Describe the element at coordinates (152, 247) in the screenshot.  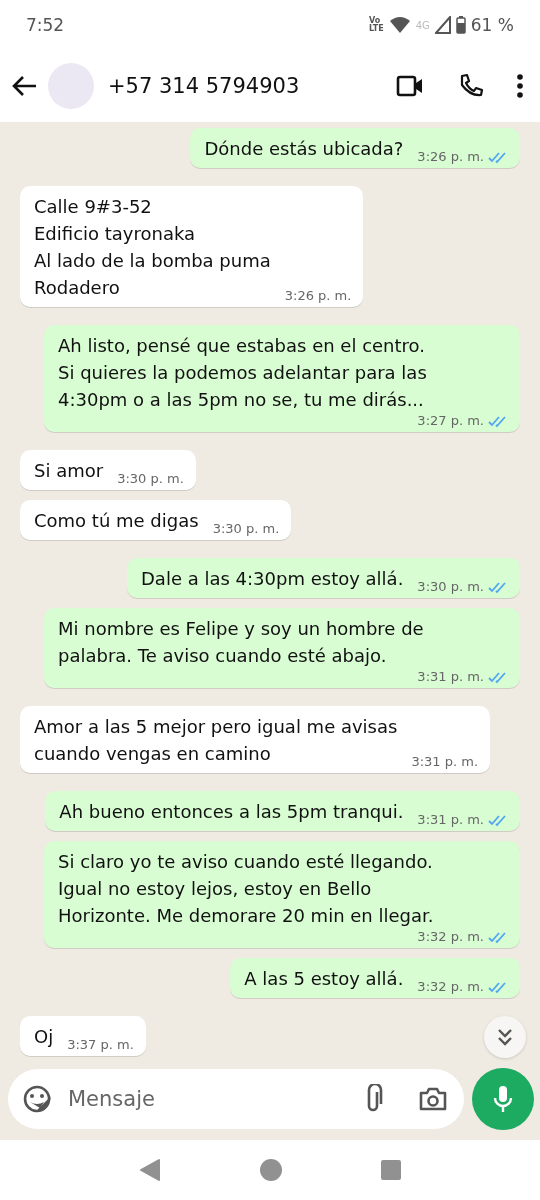
I see `message-text: Calle 9#3-52 Edificio tayronaka Al lado de la bomba puma Rodadero` at that location.